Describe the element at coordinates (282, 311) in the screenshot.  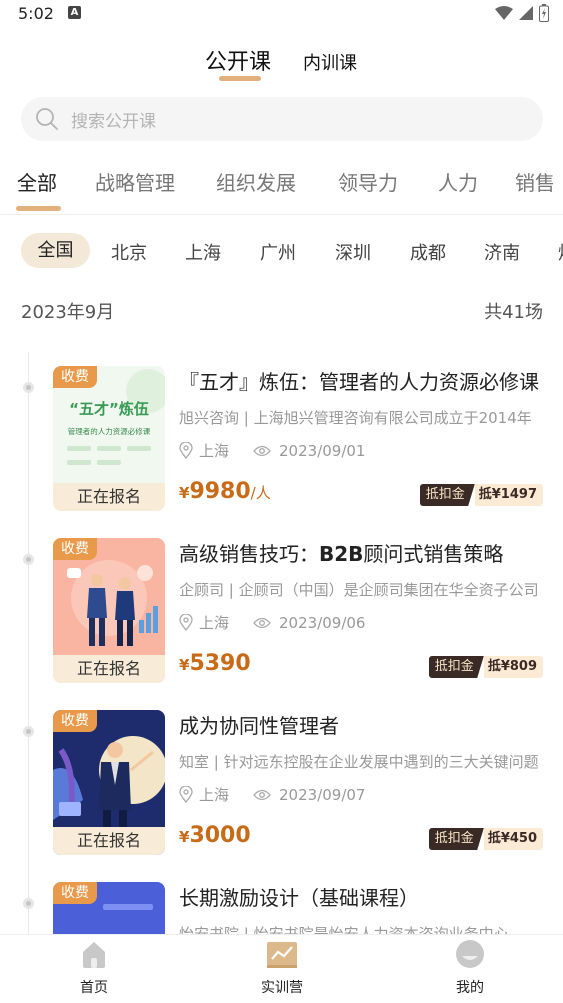
I see `month-header: 2023年9月 共41场` at that location.